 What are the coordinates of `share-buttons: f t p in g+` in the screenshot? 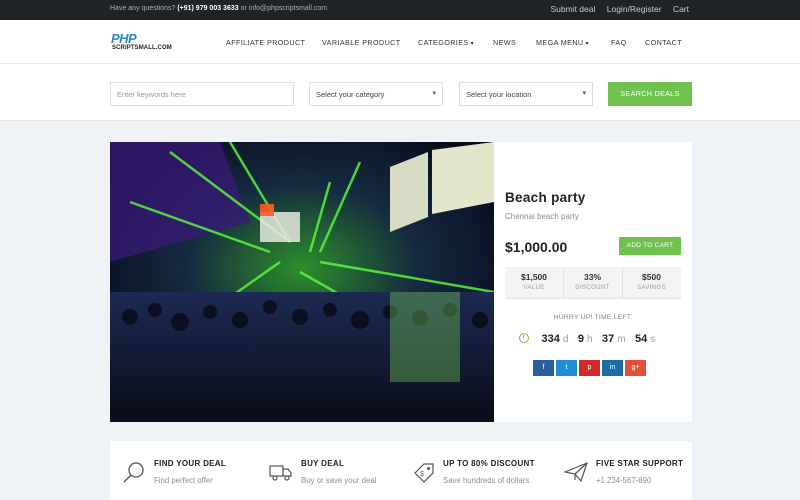 It's located at (590, 366).